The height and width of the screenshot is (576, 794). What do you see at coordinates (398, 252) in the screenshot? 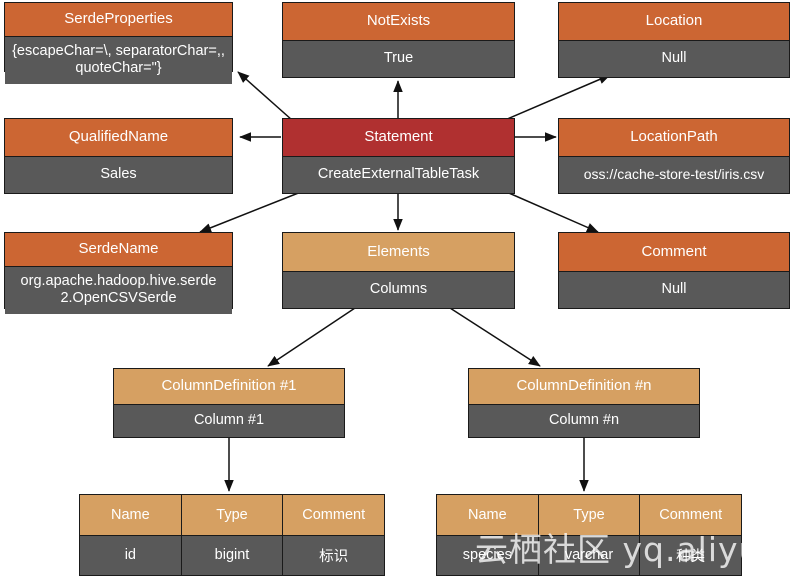
I see `node-header: Elements` at bounding box center [398, 252].